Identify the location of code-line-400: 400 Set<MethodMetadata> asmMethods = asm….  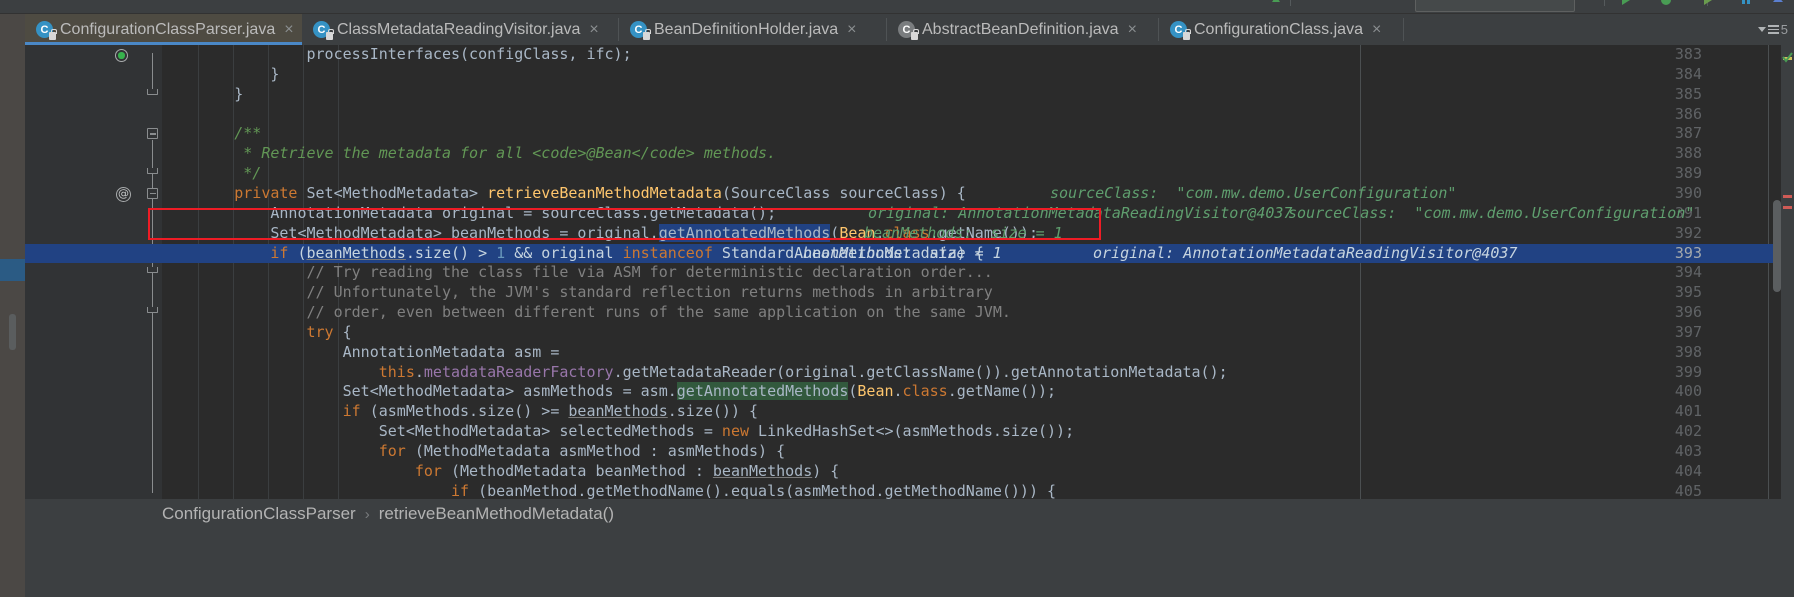
(909, 392).